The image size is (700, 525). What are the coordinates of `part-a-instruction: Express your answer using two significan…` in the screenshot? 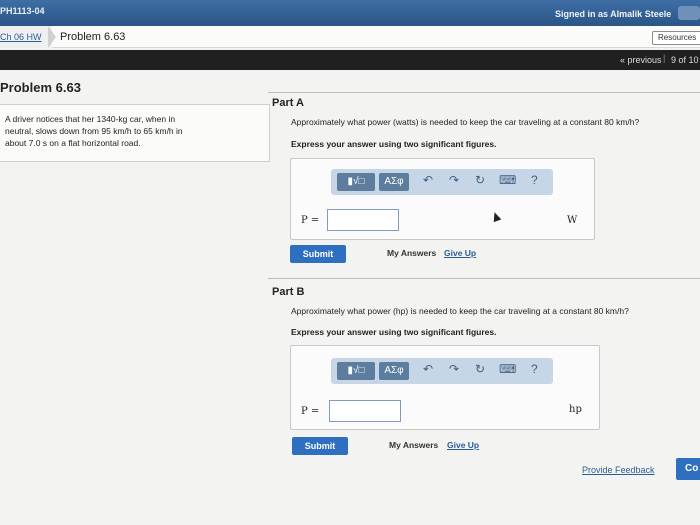 It's located at (394, 144).